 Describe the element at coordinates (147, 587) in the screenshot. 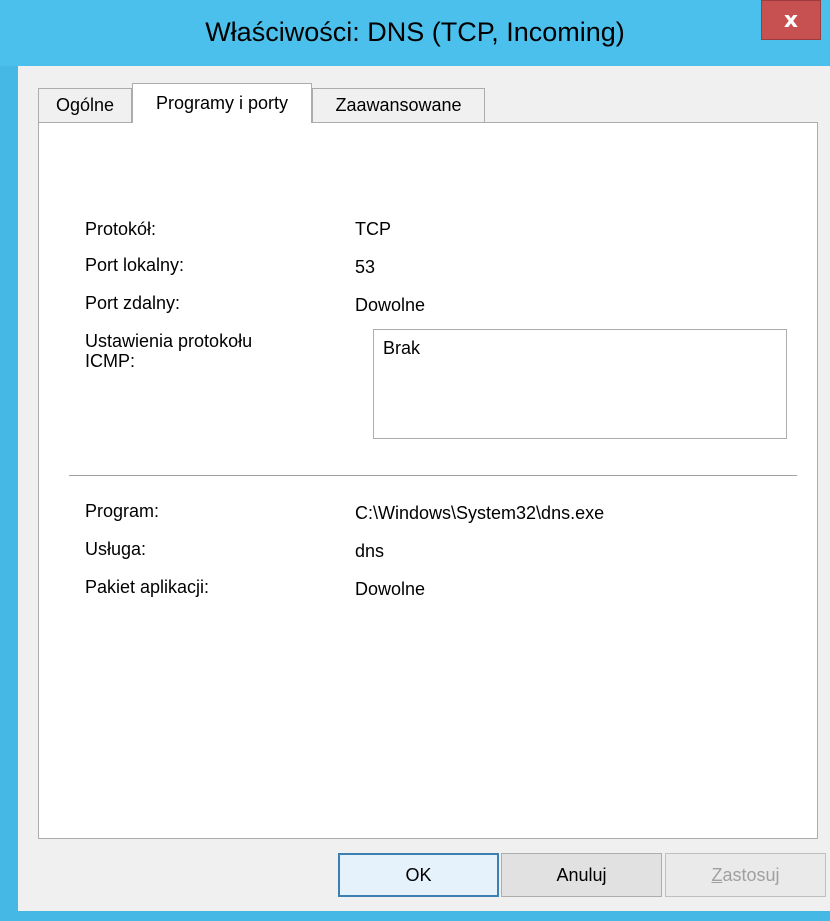

I see `app-package-label: Pakiet aplikacji:` at that location.